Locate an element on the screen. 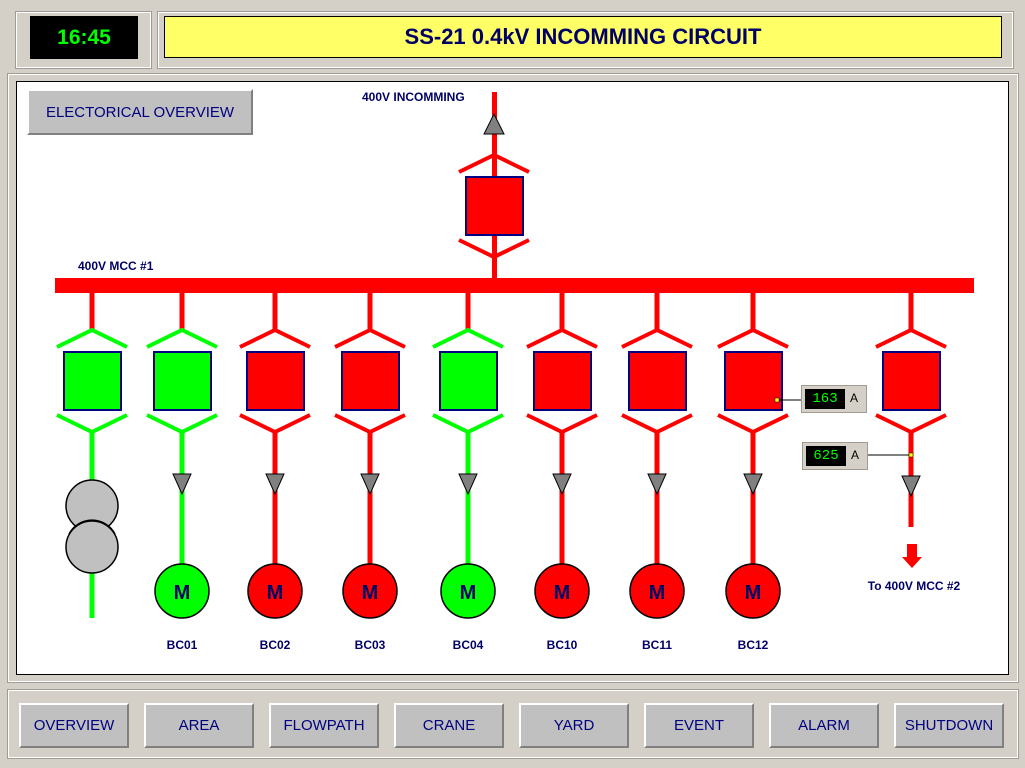  electrical-overview-button: ELECTORICAL OVERVIEW is located at coordinates (140, 112).